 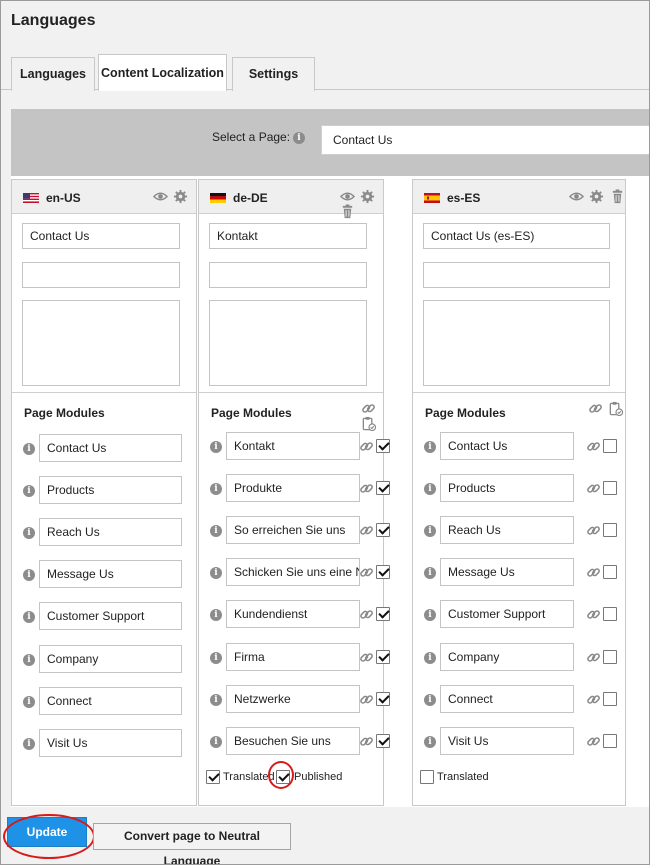 I want to click on tab-settings: Settings, so click(x=273, y=74).